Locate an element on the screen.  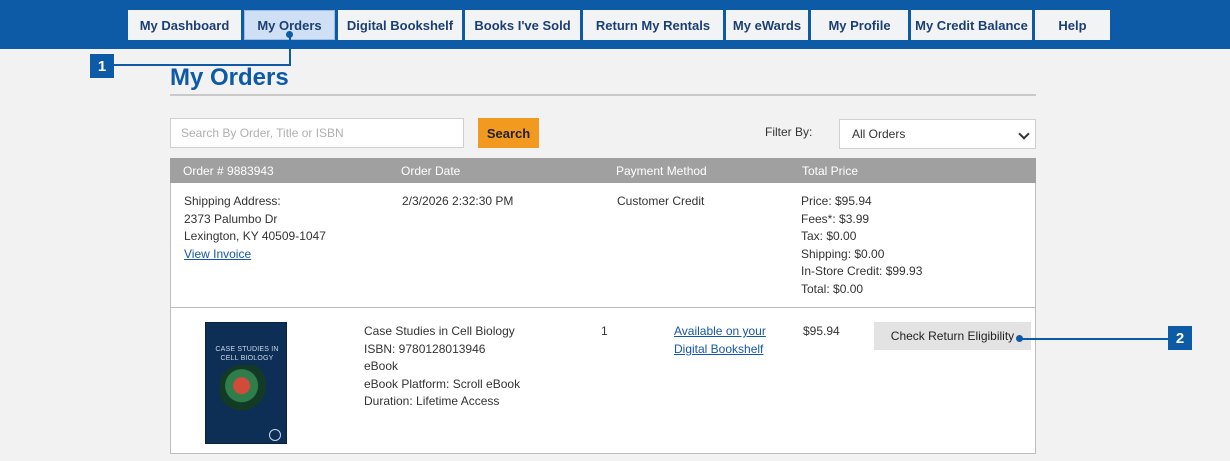
header-total-price: Total Price is located at coordinates (830, 171).